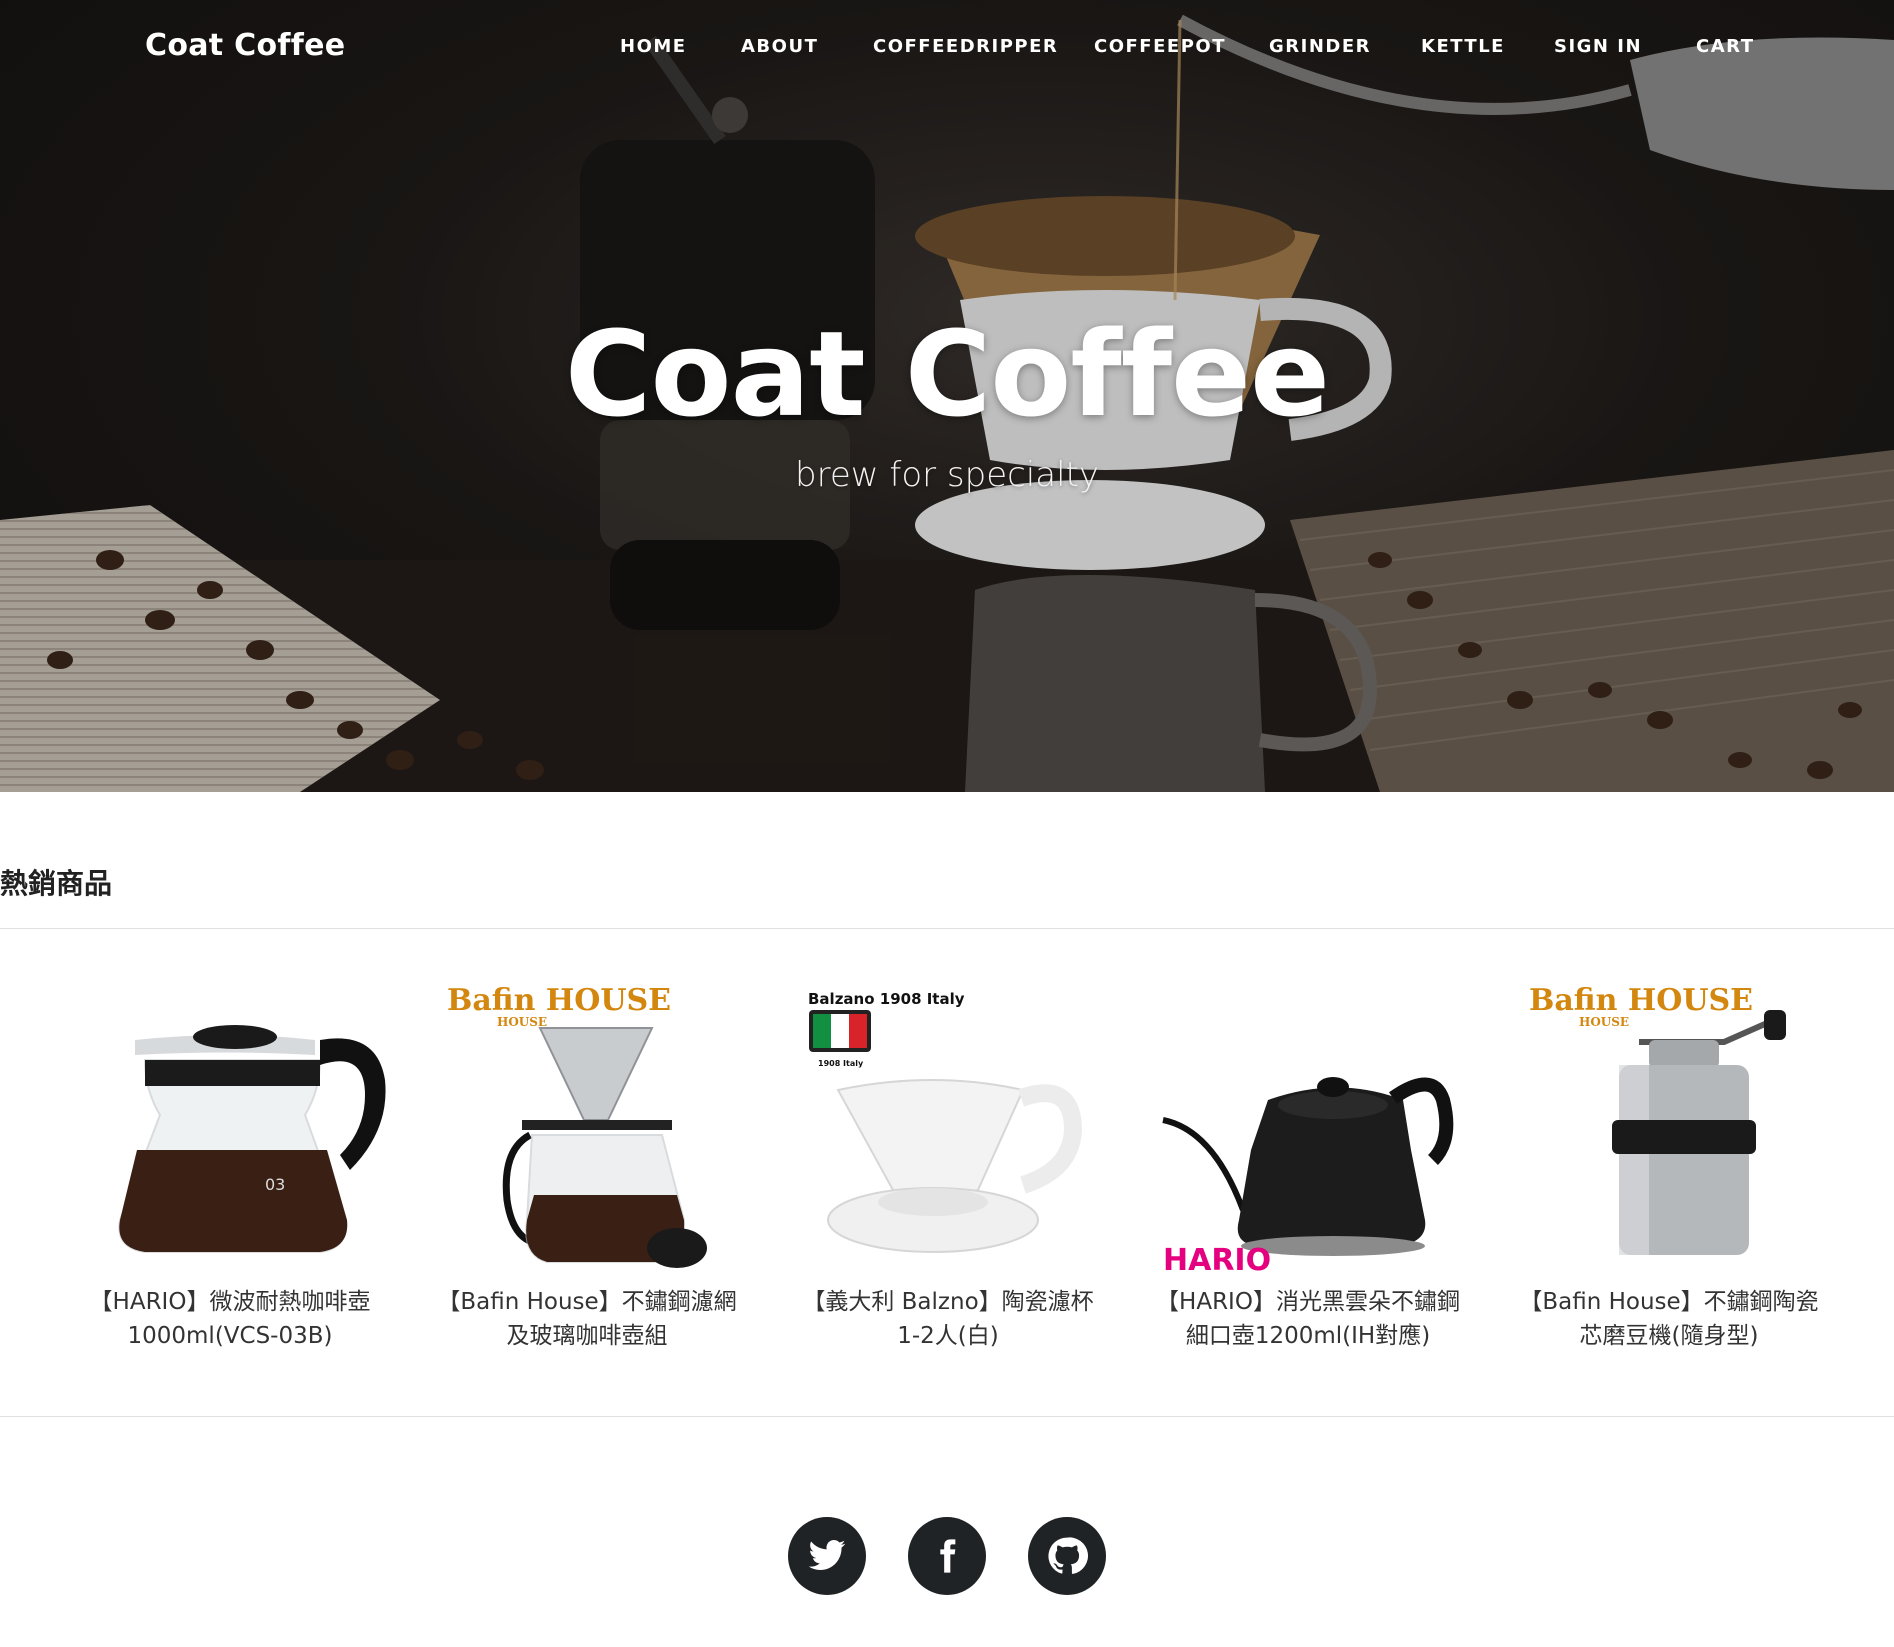 The height and width of the screenshot is (1647, 1894). I want to click on product-name-line2: 1-2人(白), so click(948, 1336).